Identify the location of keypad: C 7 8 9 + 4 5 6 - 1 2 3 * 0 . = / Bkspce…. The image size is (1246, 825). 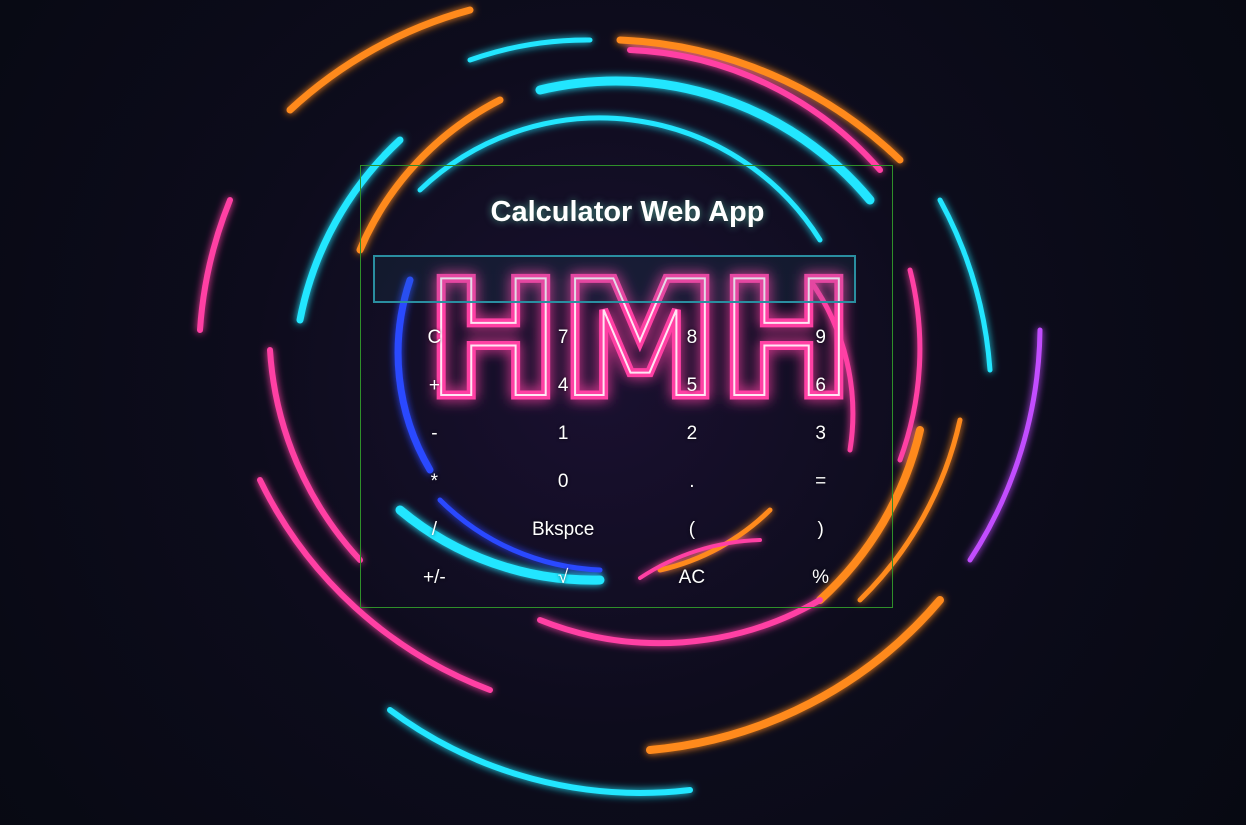
(627, 458).